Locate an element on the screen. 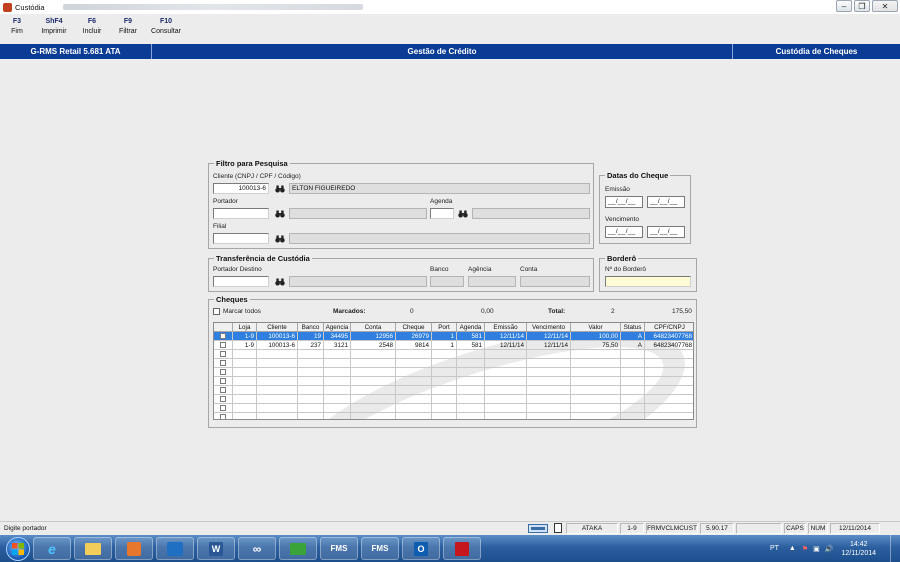  emissao-inicio-input: __/__/__ is located at coordinates (624, 202).